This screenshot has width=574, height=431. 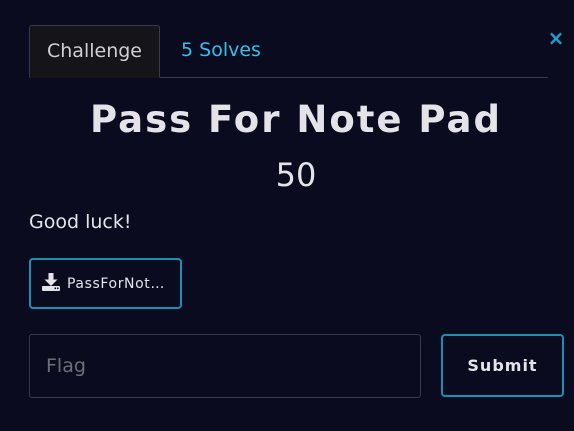 I want to click on challenge-description: Good luck!, so click(x=80, y=222).